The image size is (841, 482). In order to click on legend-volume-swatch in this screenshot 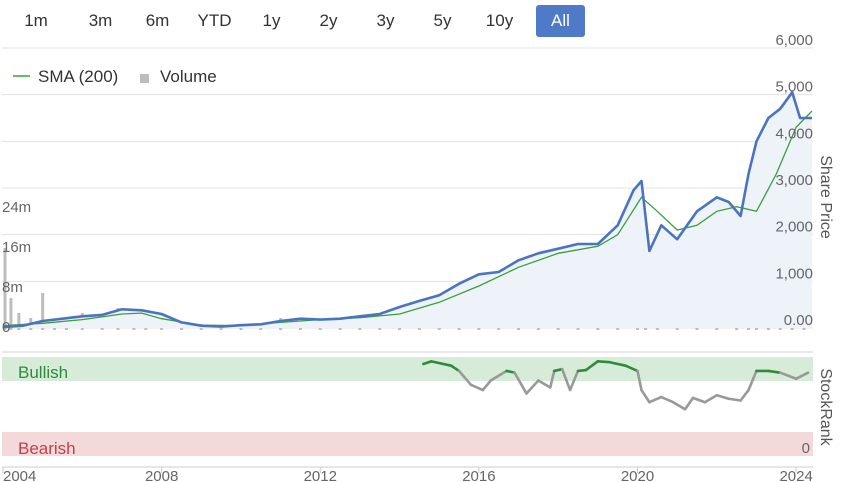, I will do `click(144, 78)`.